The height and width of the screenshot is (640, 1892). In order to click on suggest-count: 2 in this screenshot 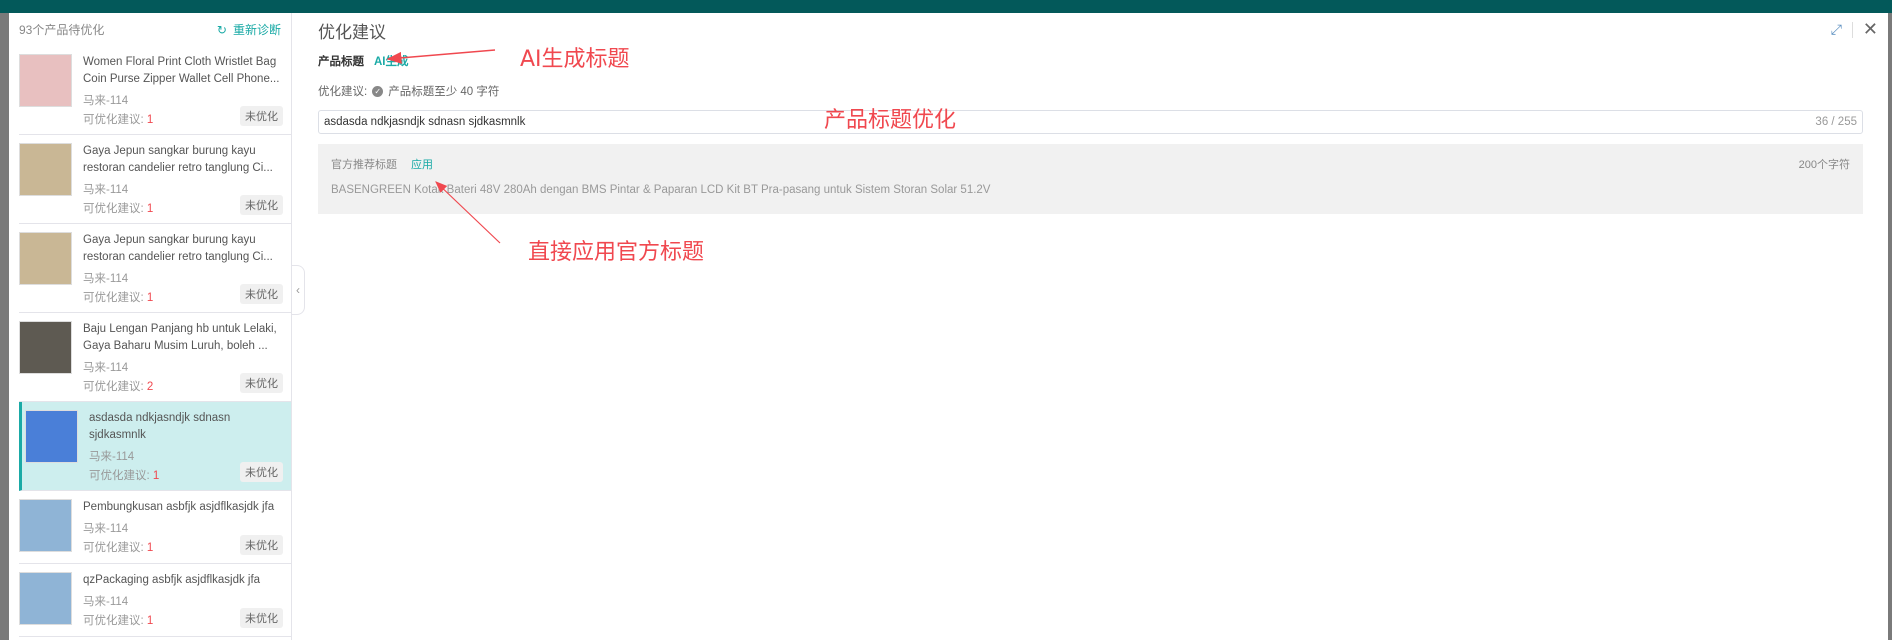, I will do `click(150, 387)`.